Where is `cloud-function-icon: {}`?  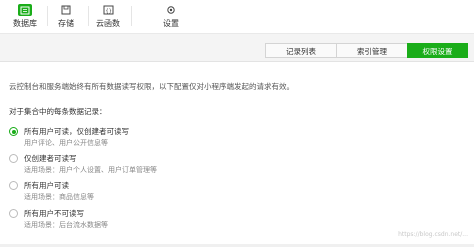 cloud-function-icon: {} is located at coordinates (108, 10).